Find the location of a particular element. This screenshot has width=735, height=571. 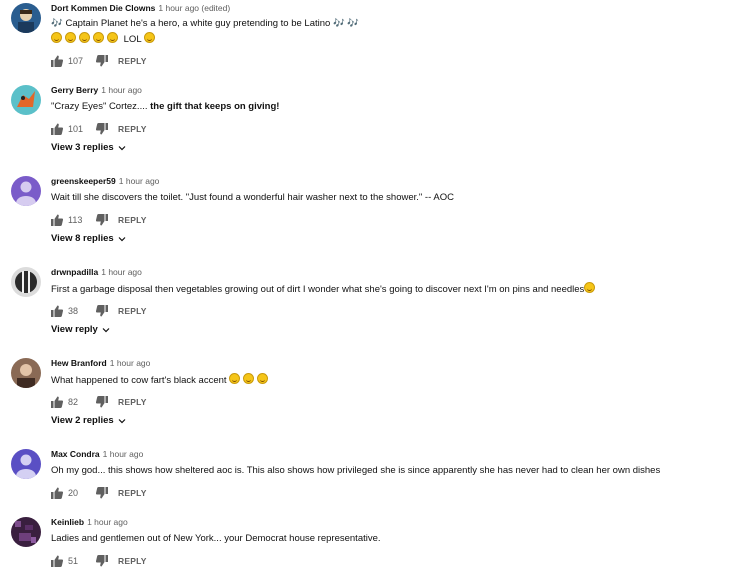

view-replies-label: View 8 replies is located at coordinates (82, 238).